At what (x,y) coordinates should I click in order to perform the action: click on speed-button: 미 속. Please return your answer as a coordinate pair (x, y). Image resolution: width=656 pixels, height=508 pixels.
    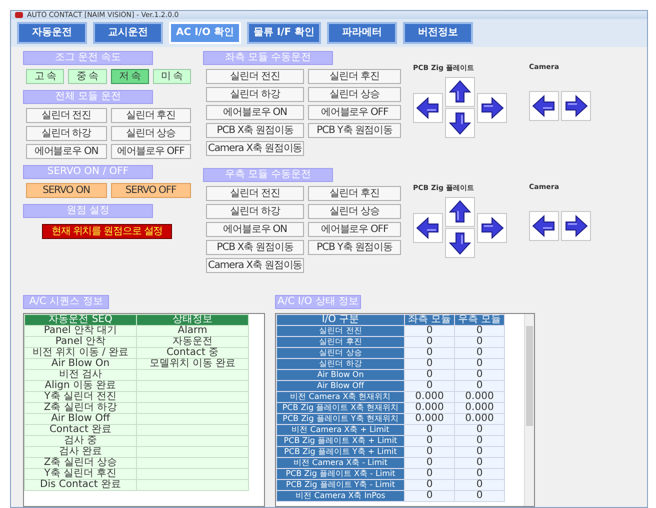
    Looking at the image, I should click on (171, 76).